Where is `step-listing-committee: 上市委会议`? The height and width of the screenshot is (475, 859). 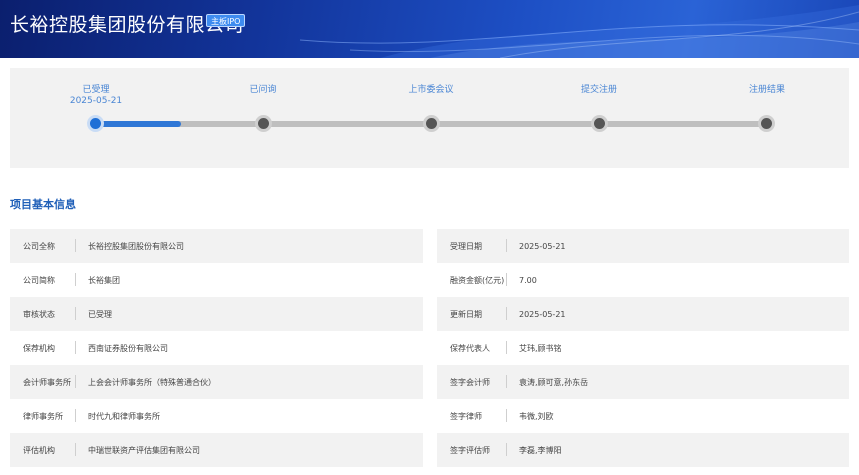
step-listing-committee: 上市委会议 is located at coordinates (431, 90).